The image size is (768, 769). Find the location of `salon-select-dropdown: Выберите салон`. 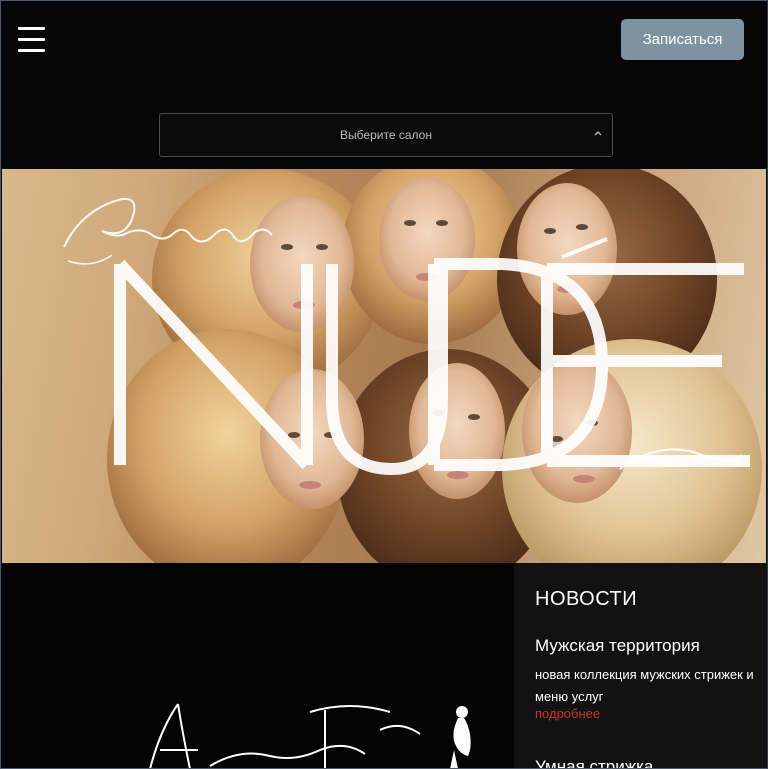

salon-select-dropdown: Выберите салон is located at coordinates (386, 135).